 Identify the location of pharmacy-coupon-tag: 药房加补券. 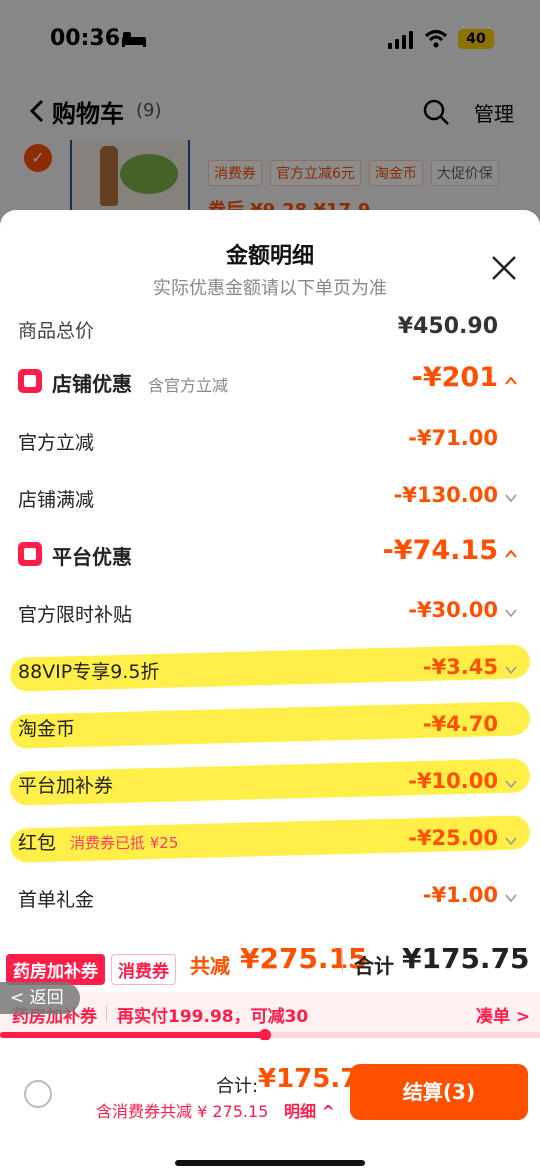
(55, 969).